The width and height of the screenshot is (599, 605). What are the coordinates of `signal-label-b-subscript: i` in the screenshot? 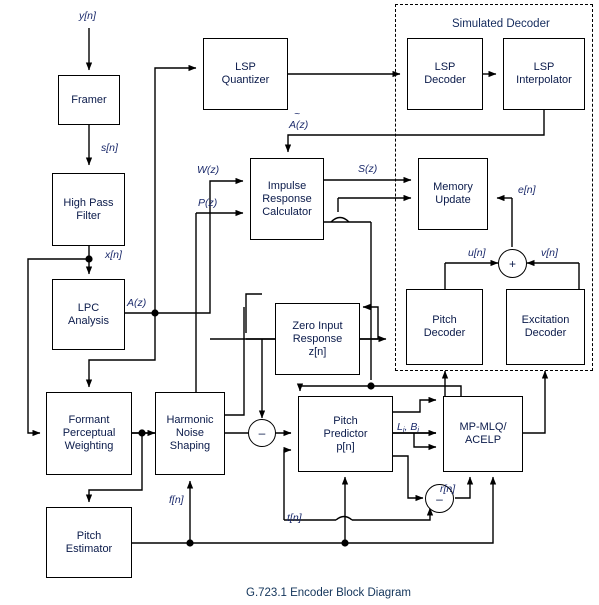 It's located at (418, 429).